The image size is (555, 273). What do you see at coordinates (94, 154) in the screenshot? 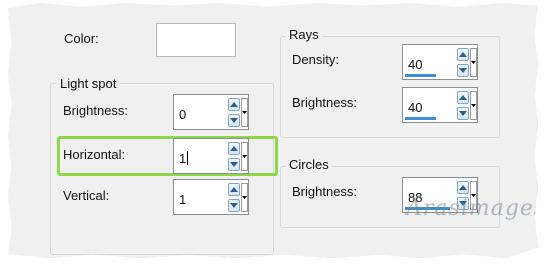
I see `light-spot-horizontal-label: Horizontal:` at bounding box center [94, 154].